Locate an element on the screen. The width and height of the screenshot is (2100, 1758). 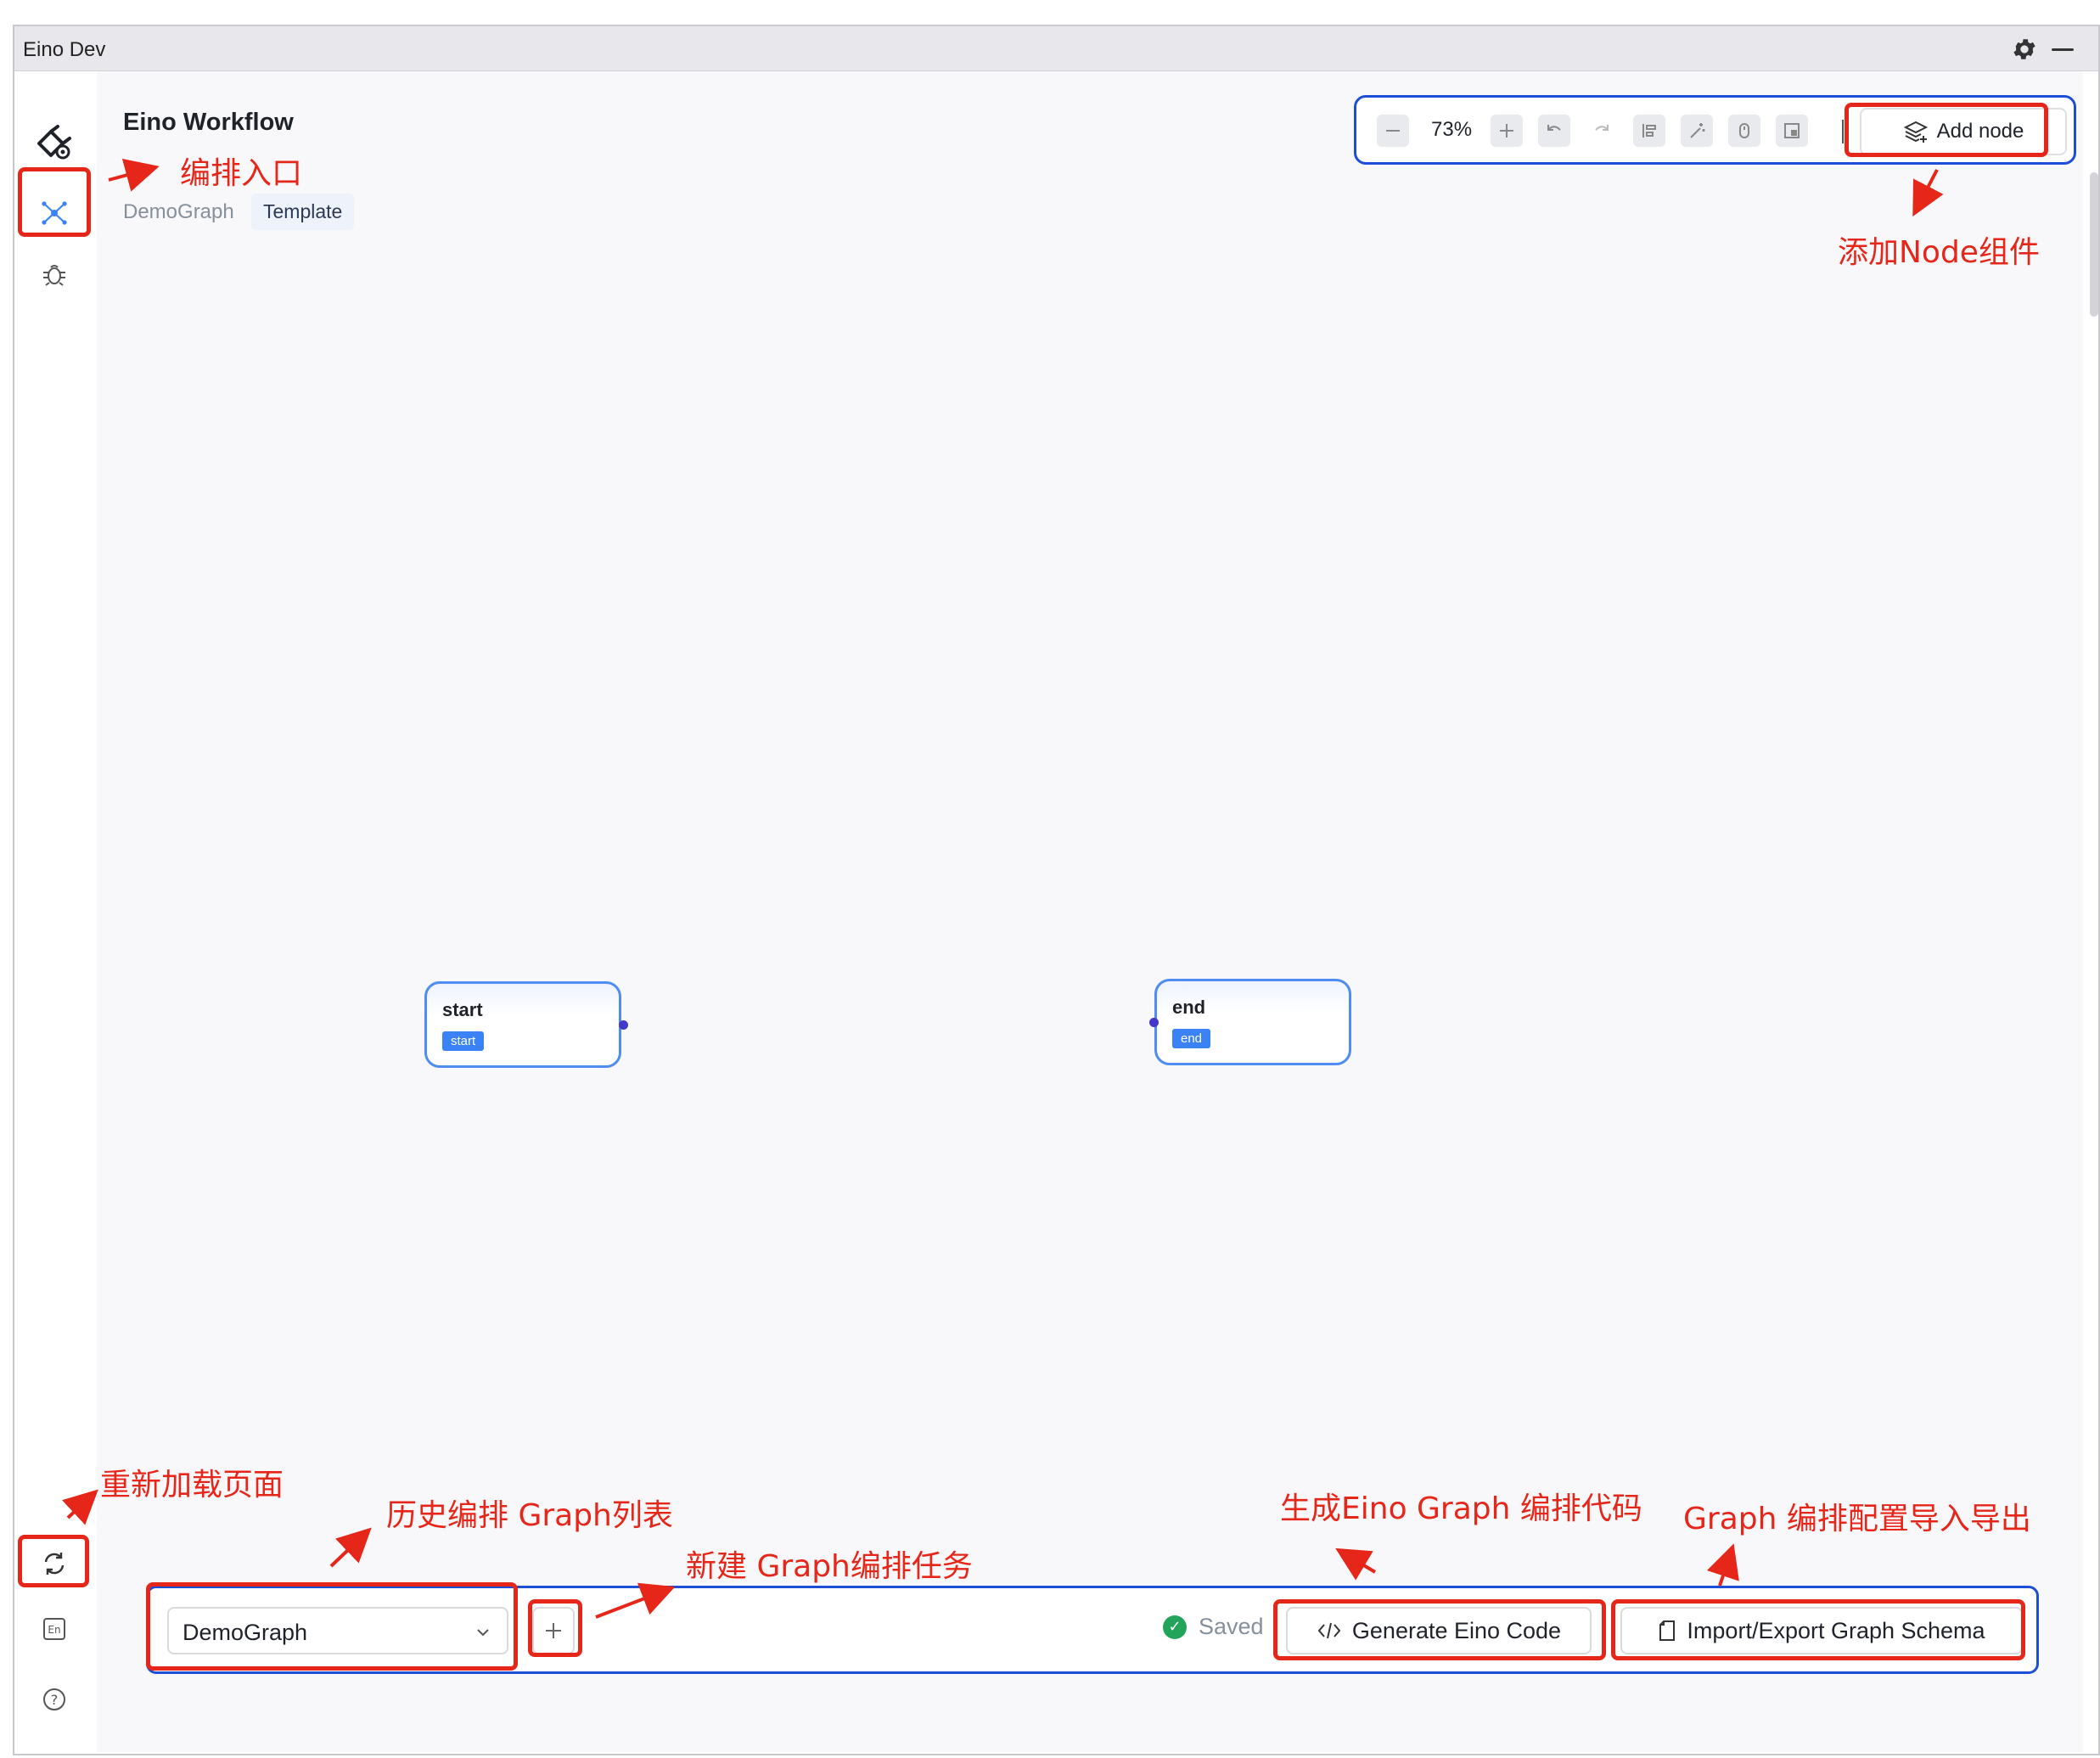
annotation-add-node: 添加Node组件 is located at coordinates (1939, 252).